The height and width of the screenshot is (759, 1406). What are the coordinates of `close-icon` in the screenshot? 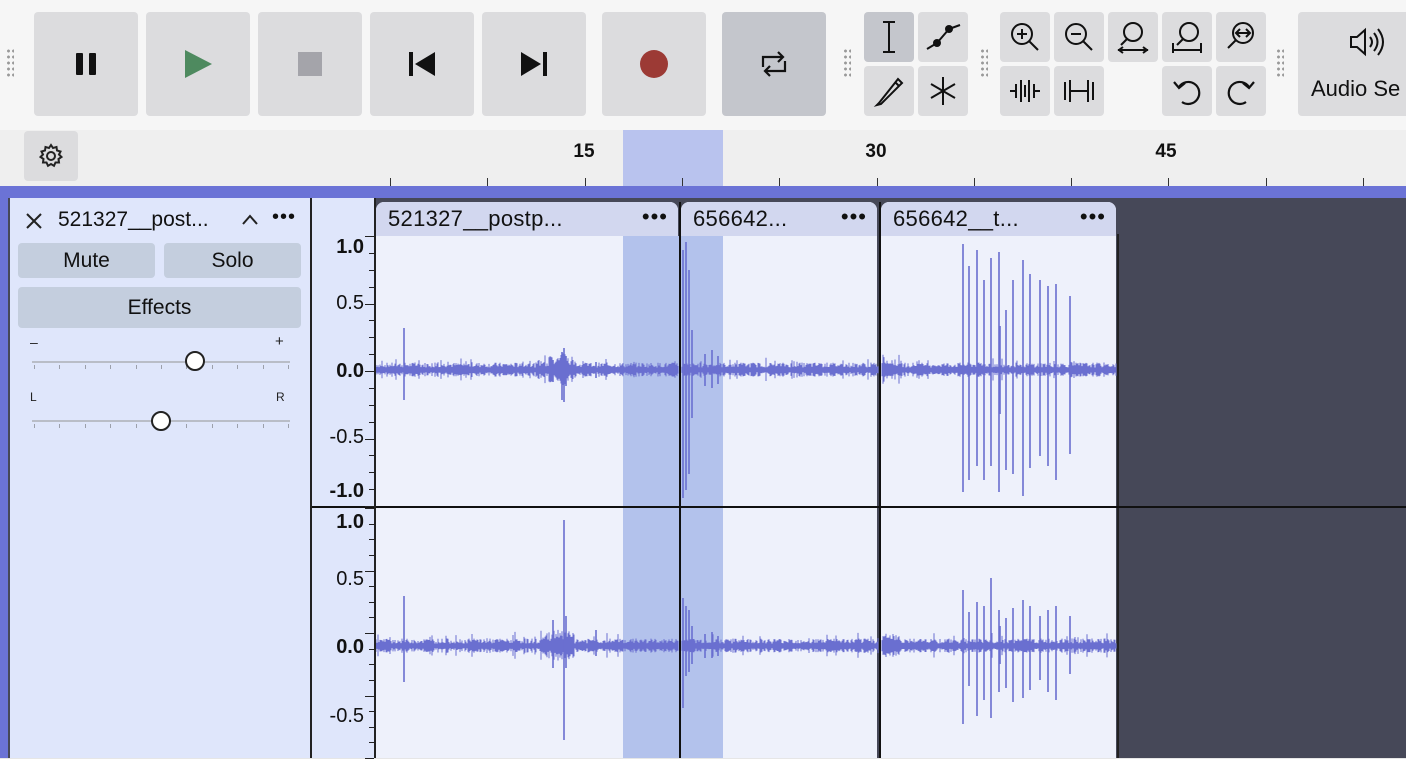 It's located at (34, 221).